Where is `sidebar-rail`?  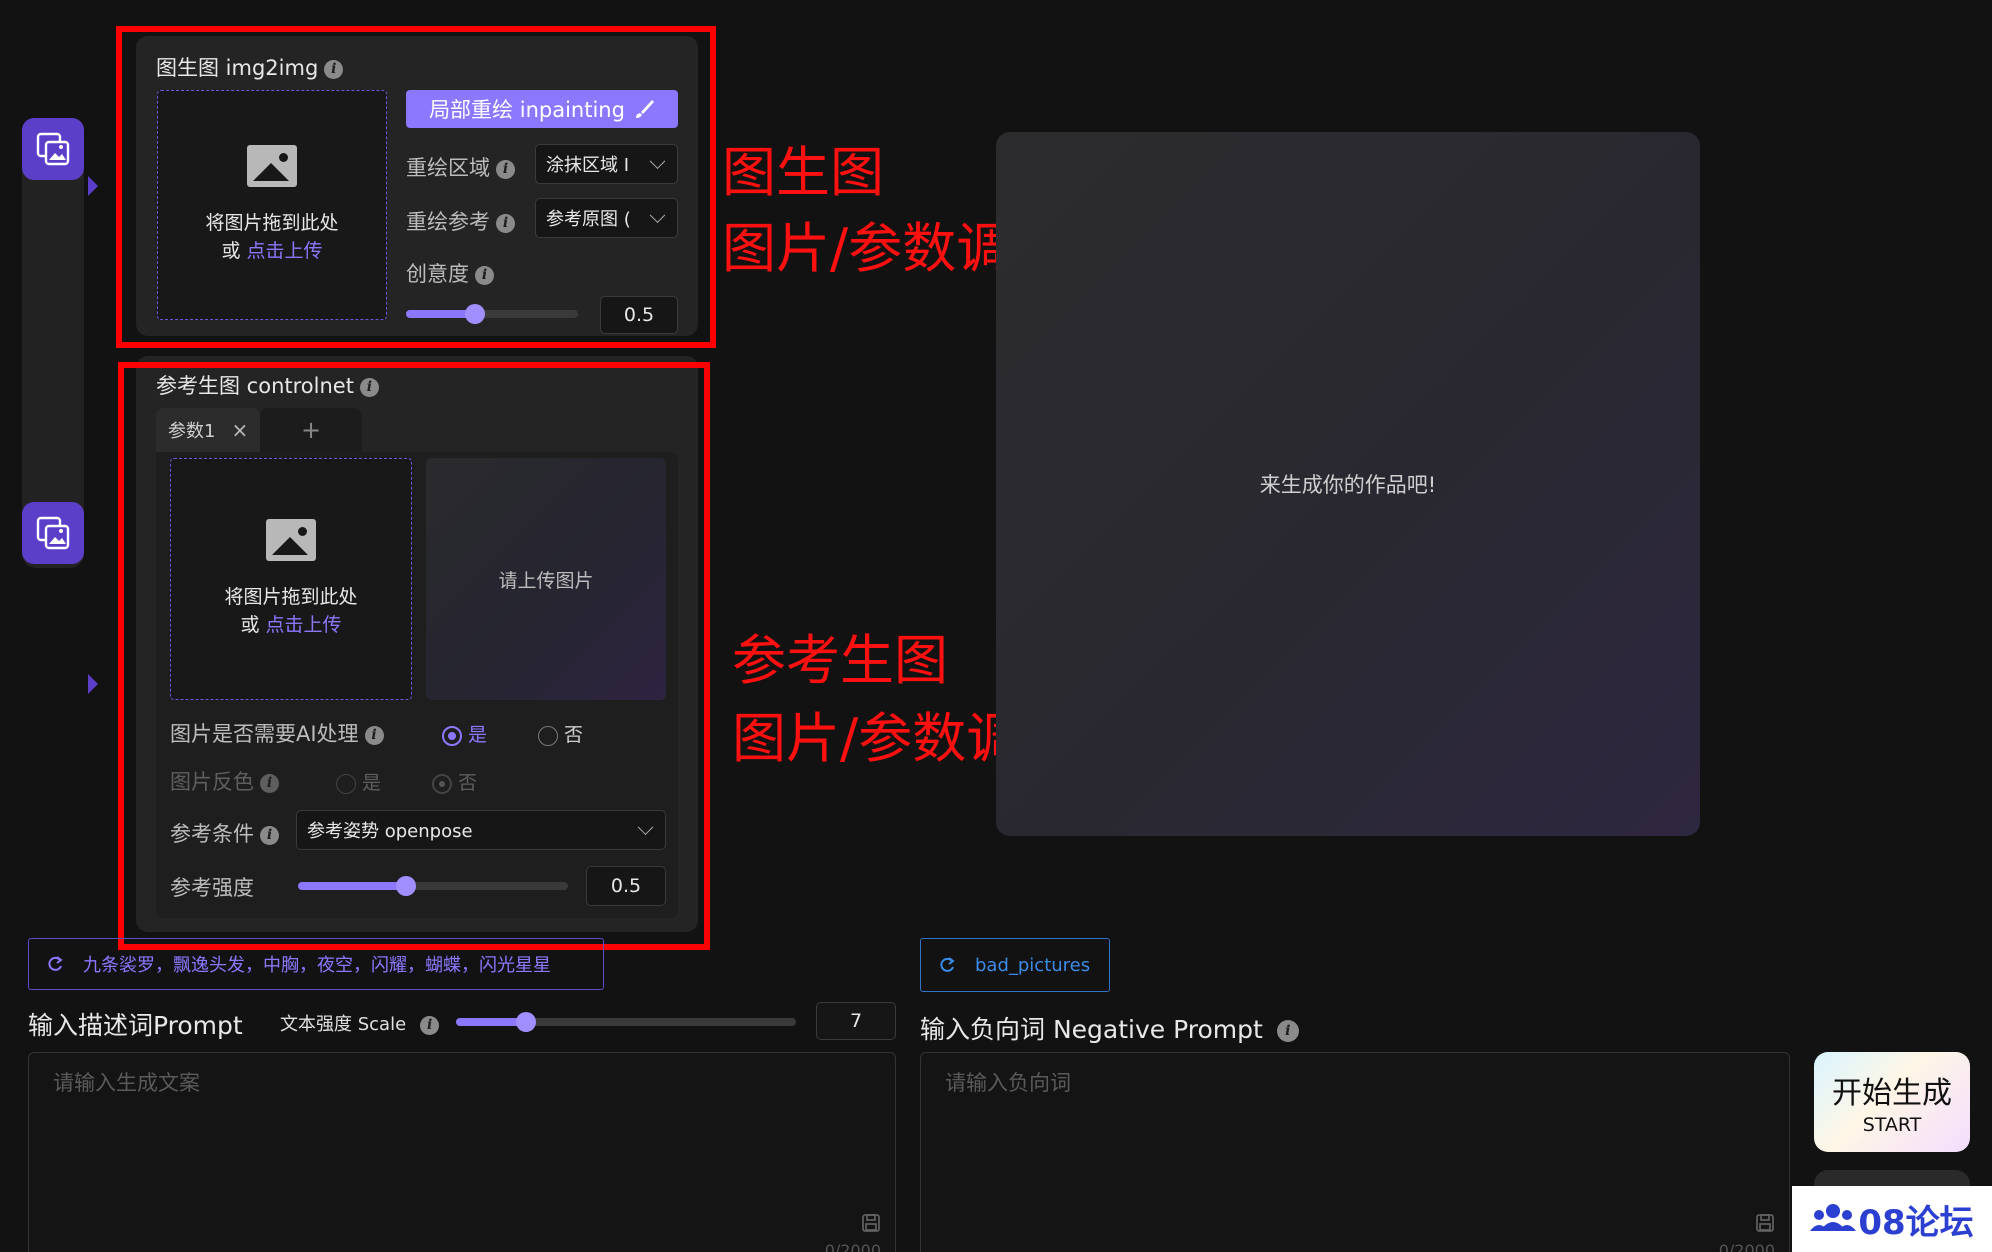 sidebar-rail is located at coordinates (53, 343).